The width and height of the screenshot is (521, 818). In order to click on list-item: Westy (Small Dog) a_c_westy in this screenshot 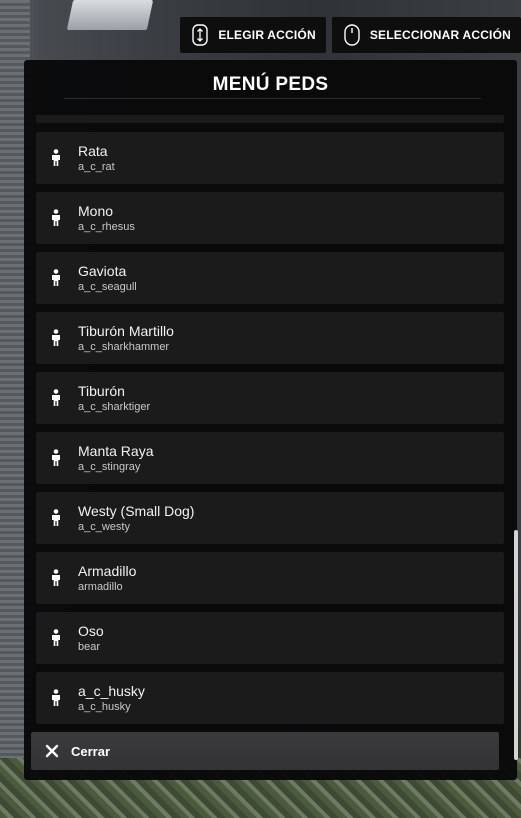, I will do `click(270, 518)`.